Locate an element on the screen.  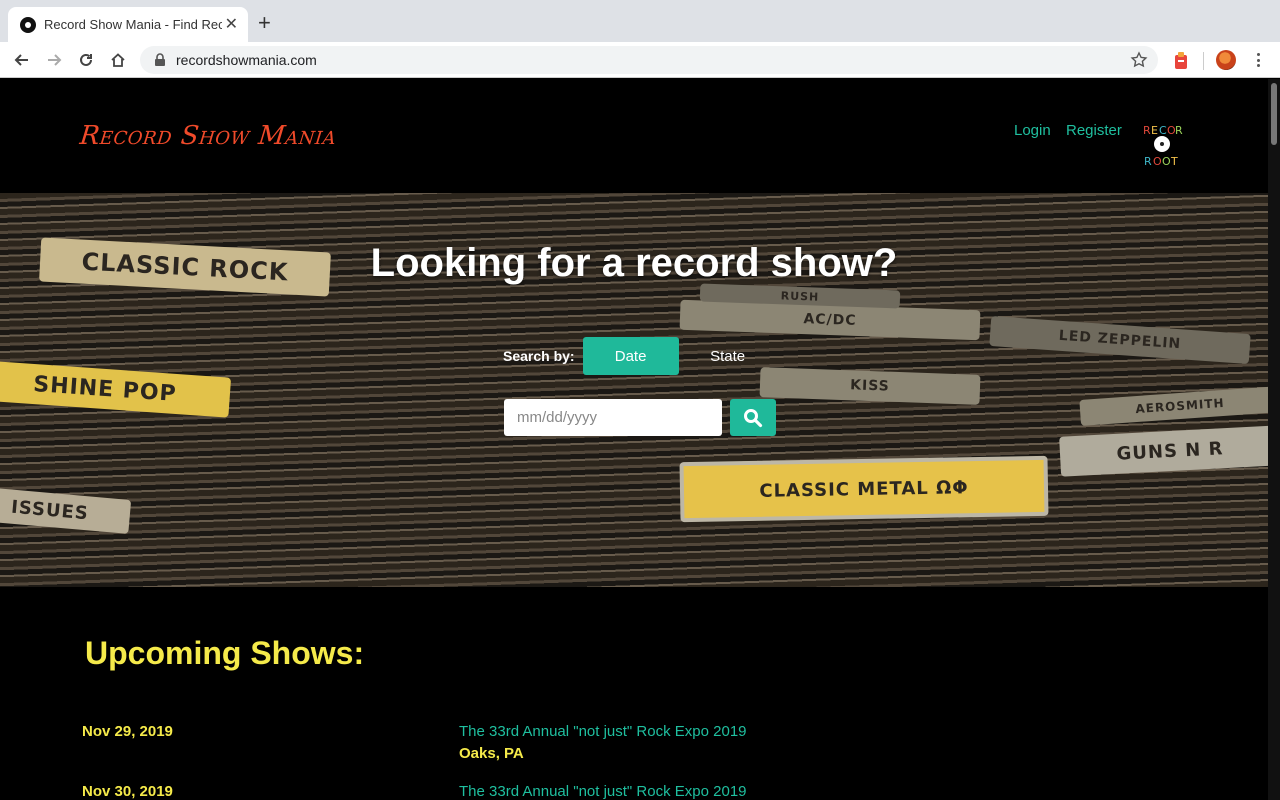
home-button is located at coordinates (118, 60).